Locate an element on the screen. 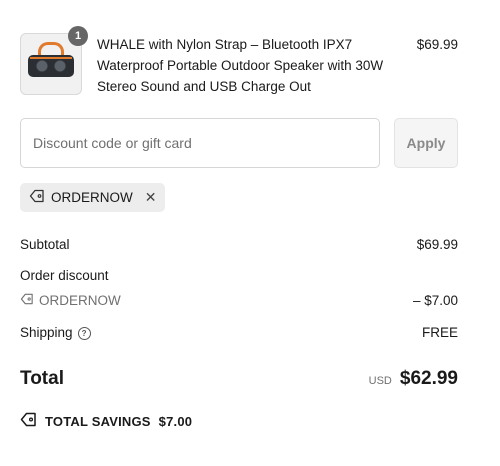 The width and height of the screenshot is (500, 466). speaker-image is located at coordinates (51, 59).